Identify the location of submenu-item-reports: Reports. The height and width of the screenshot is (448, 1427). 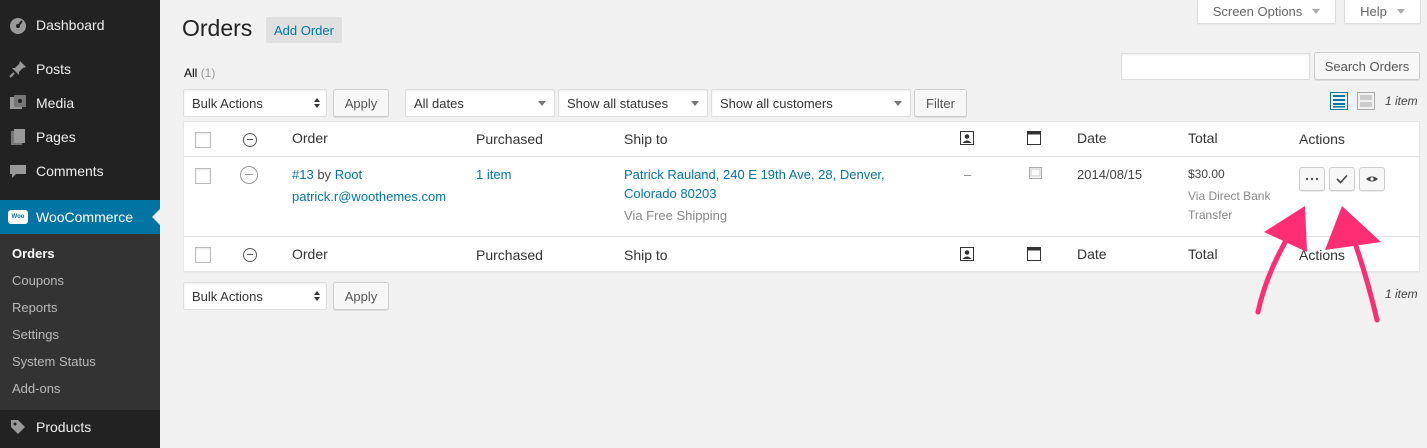
(35, 307).